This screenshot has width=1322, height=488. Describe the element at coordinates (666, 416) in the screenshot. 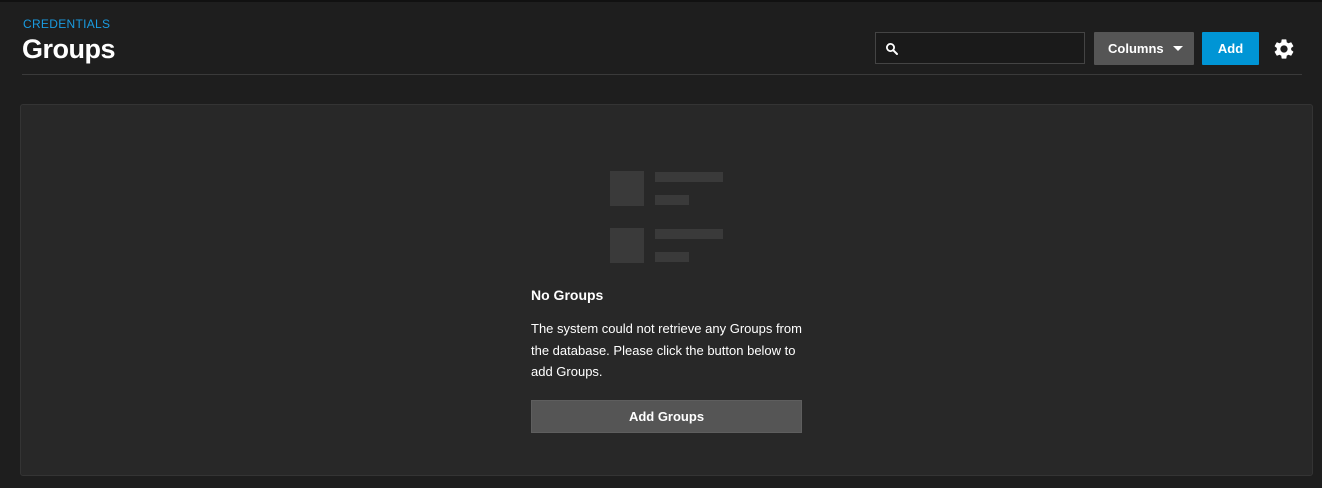

I see `add-groups-button: Add Groups` at that location.